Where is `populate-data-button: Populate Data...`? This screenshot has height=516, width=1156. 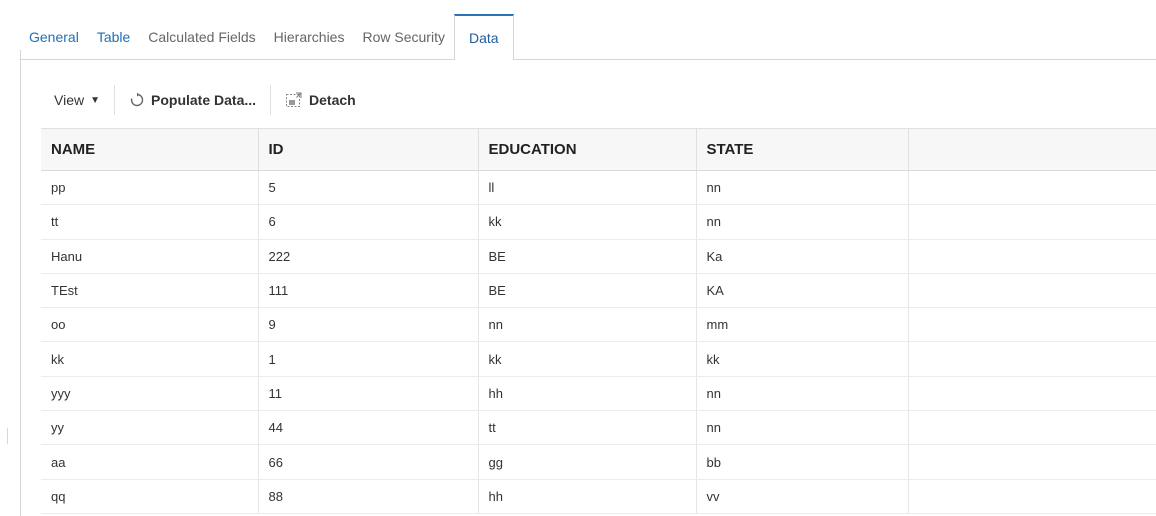 populate-data-button: Populate Data... is located at coordinates (192, 100).